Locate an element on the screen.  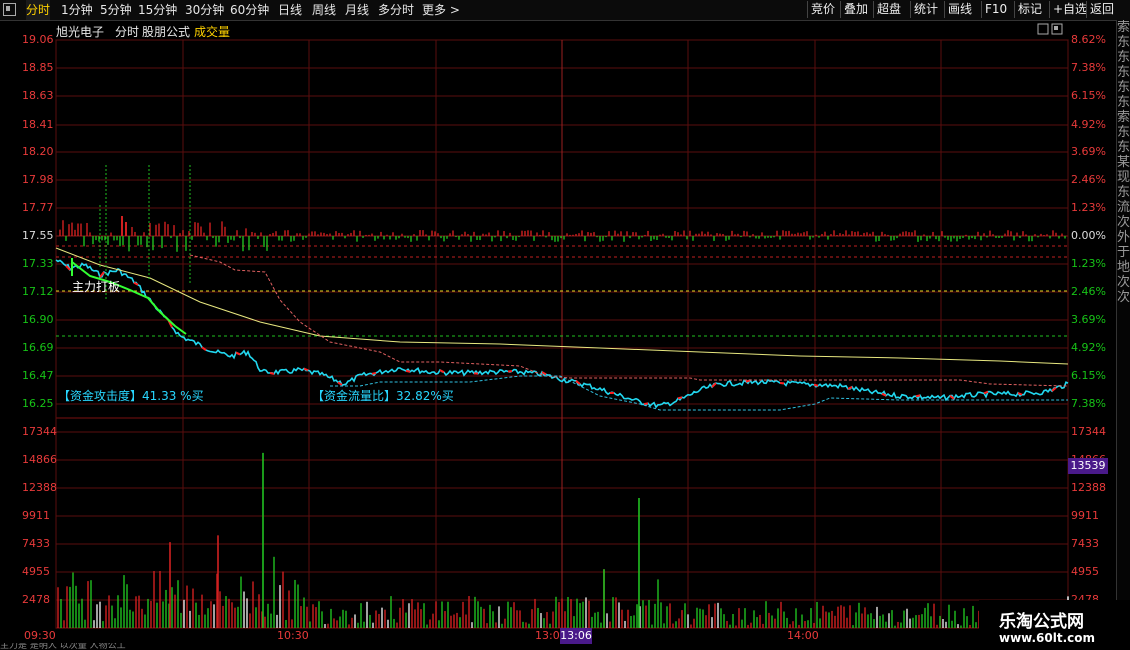
zoom-icon-inner is located at coordinates (1056, 28).